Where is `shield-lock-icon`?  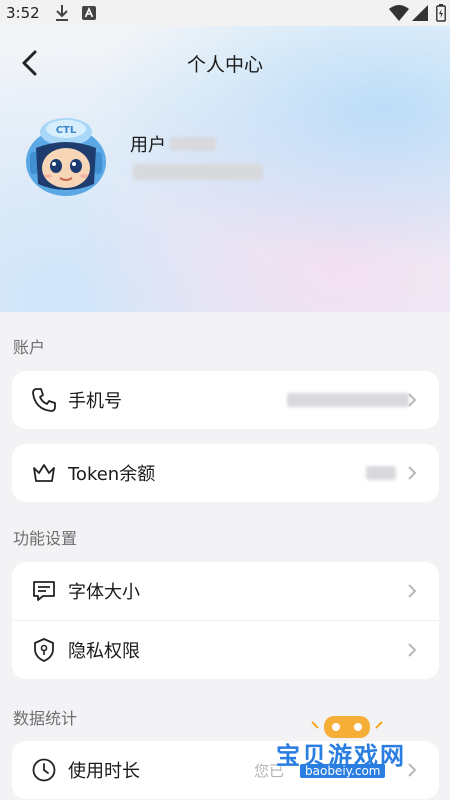 shield-lock-icon is located at coordinates (44, 650).